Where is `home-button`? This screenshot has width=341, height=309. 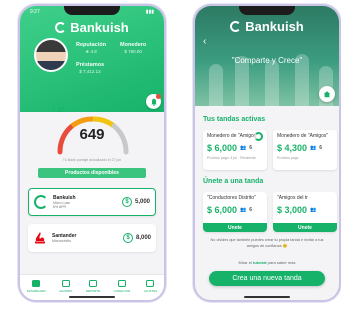
home-button is located at coordinates (327, 94).